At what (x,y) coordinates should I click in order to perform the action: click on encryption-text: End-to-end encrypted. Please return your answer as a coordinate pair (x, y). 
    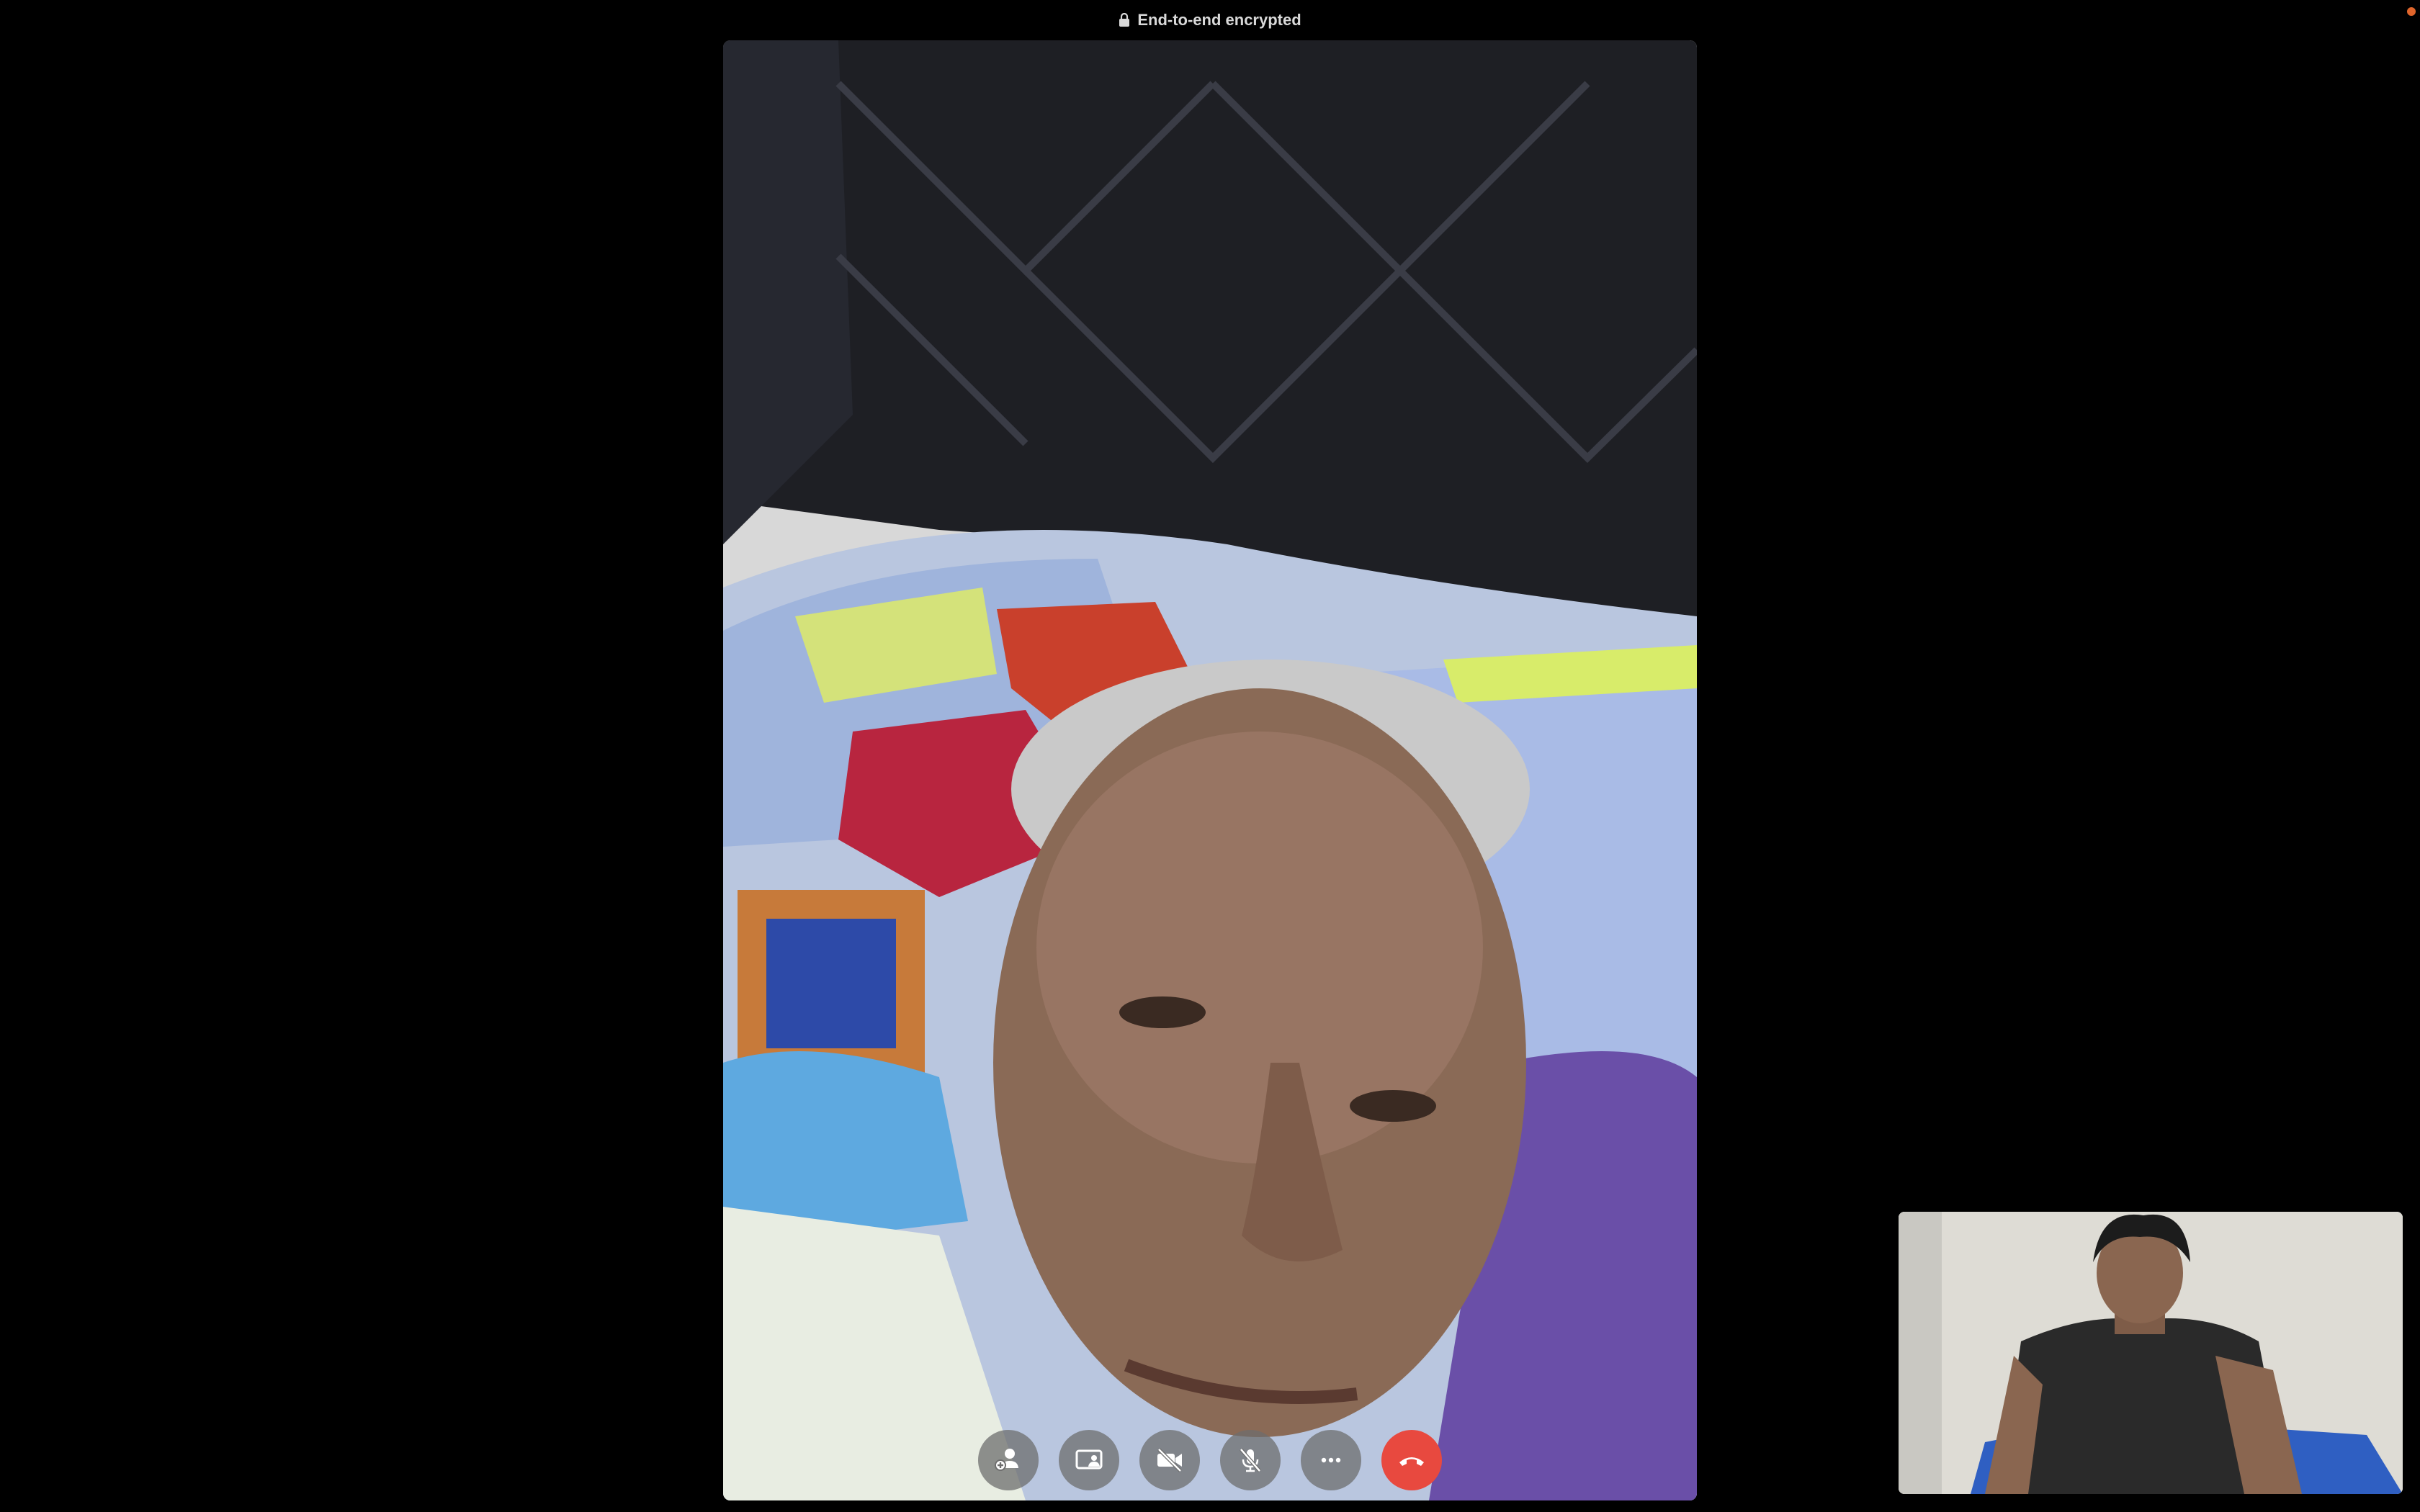
    Looking at the image, I should click on (1219, 20).